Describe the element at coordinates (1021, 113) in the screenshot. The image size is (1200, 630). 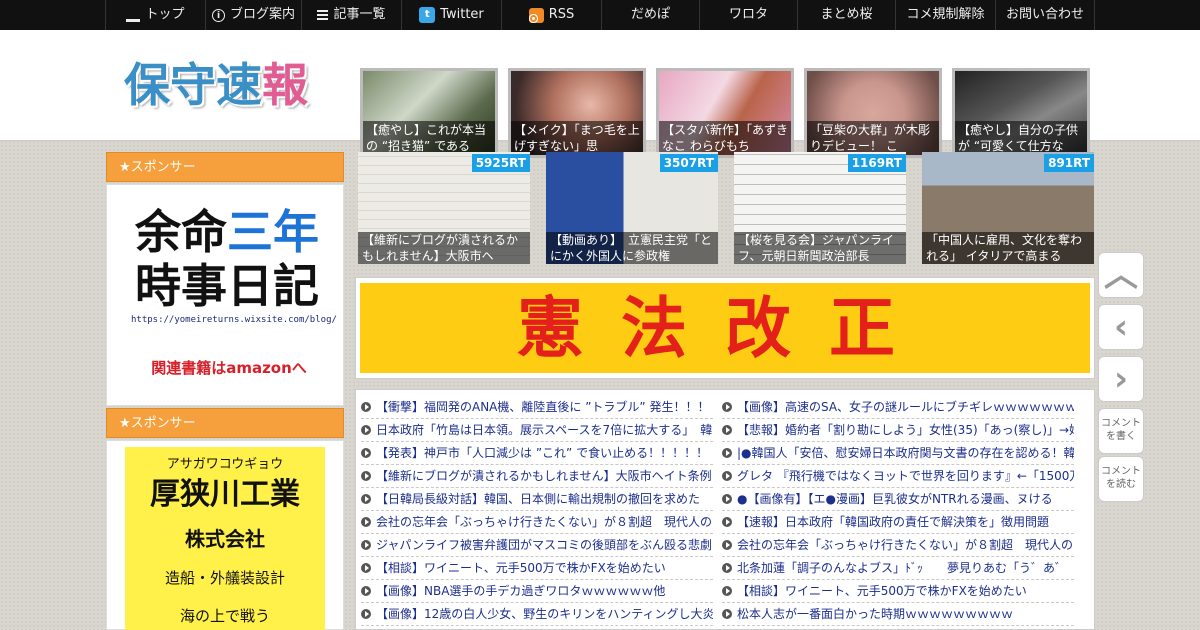
I see `featured-article: 【癒やし】自分の子供が “可愛くて仕方な` at that location.